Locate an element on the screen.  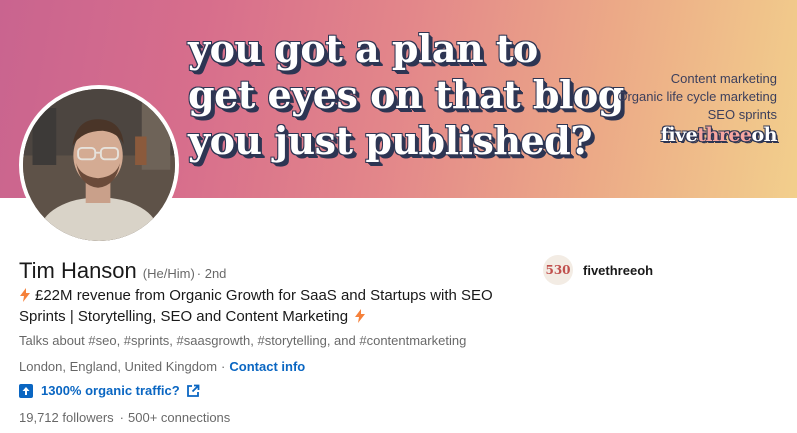
connections-count: 500+ connections is located at coordinates (179, 417).